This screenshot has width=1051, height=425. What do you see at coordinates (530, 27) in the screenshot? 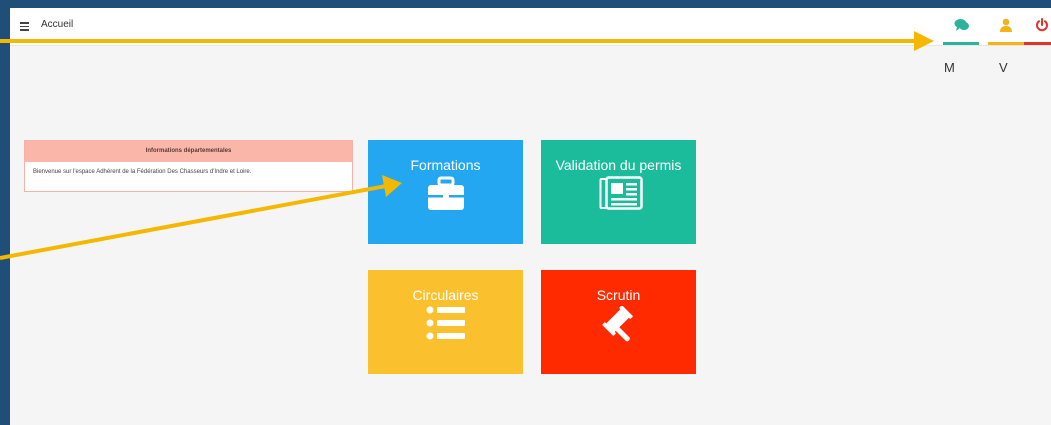
I see `top-bar: Accueil` at bounding box center [530, 27].